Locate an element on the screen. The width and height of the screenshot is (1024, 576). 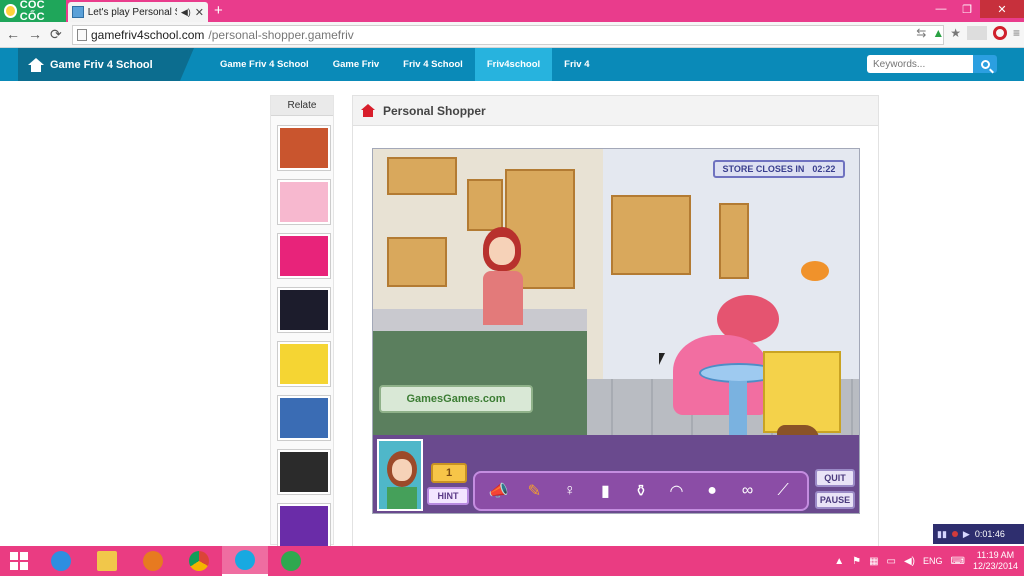
reload-button: ⟳ is located at coordinates (56, 34).